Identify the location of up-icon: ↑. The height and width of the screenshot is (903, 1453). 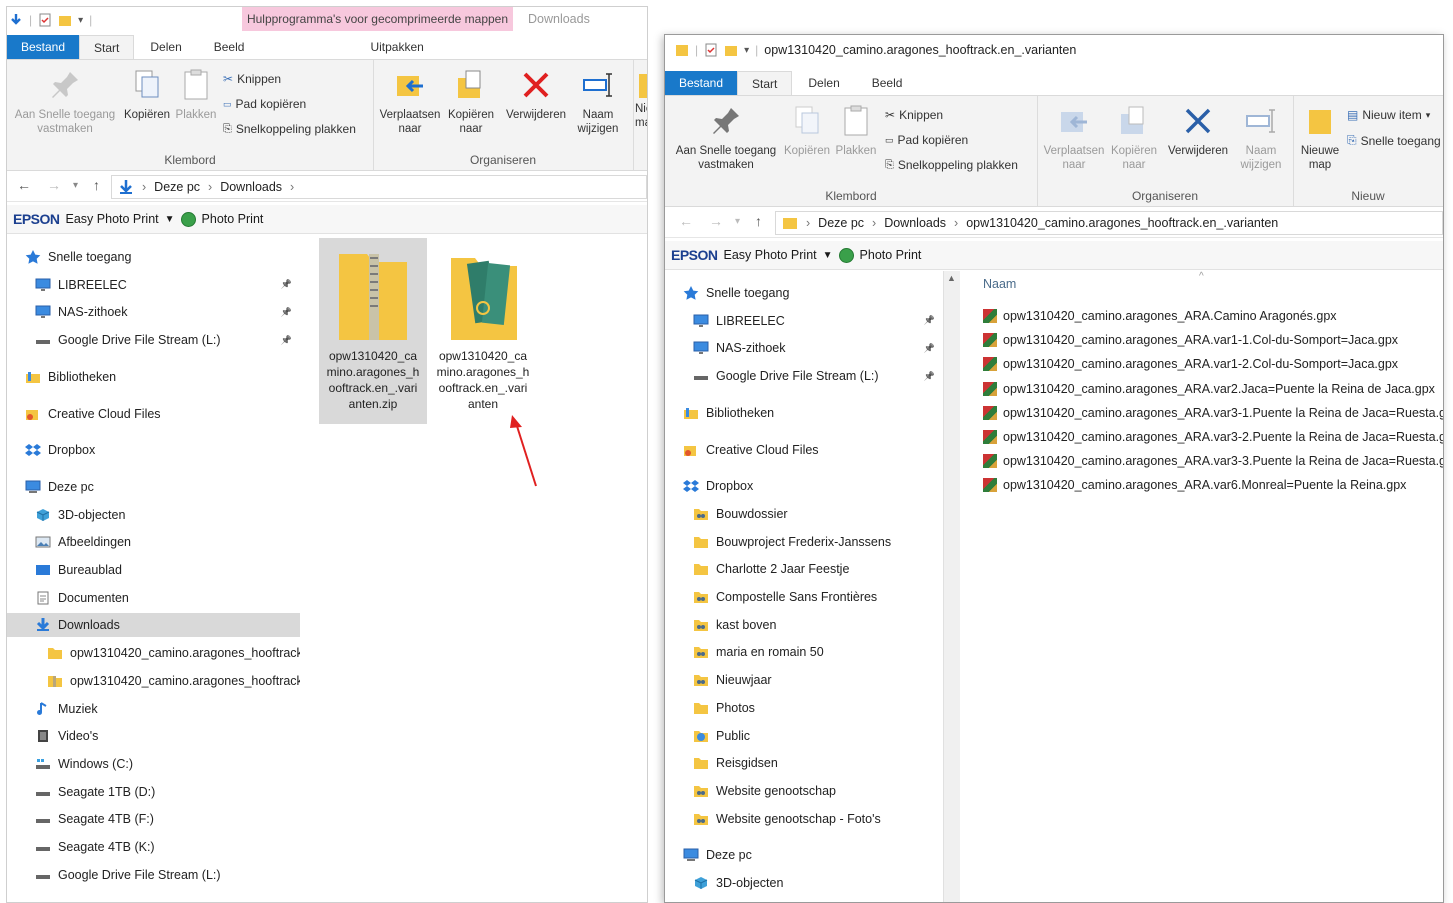
(758, 221).